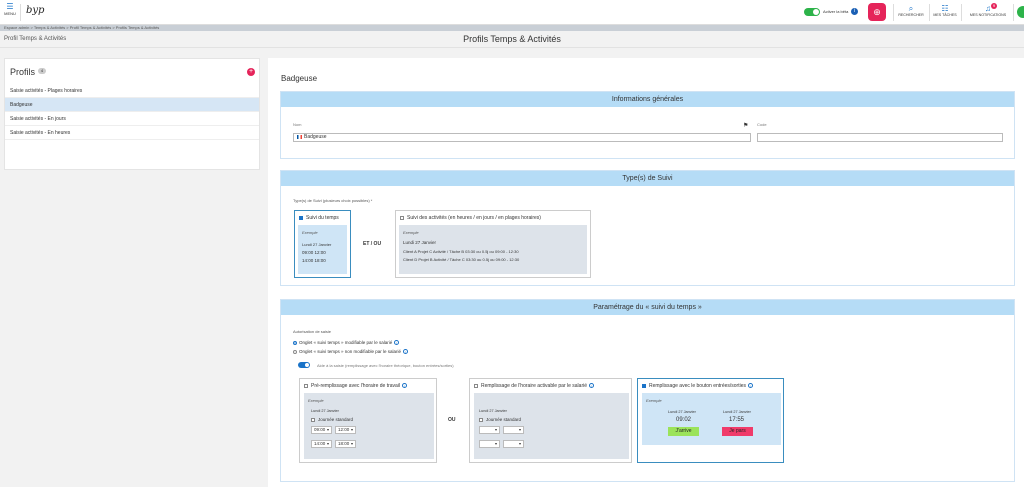 The height and width of the screenshot is (487, 1024). What do you see at coordinates (304, 365) in the screenshot?
I see `input-help-toggle` at bounding box center [304, 365].